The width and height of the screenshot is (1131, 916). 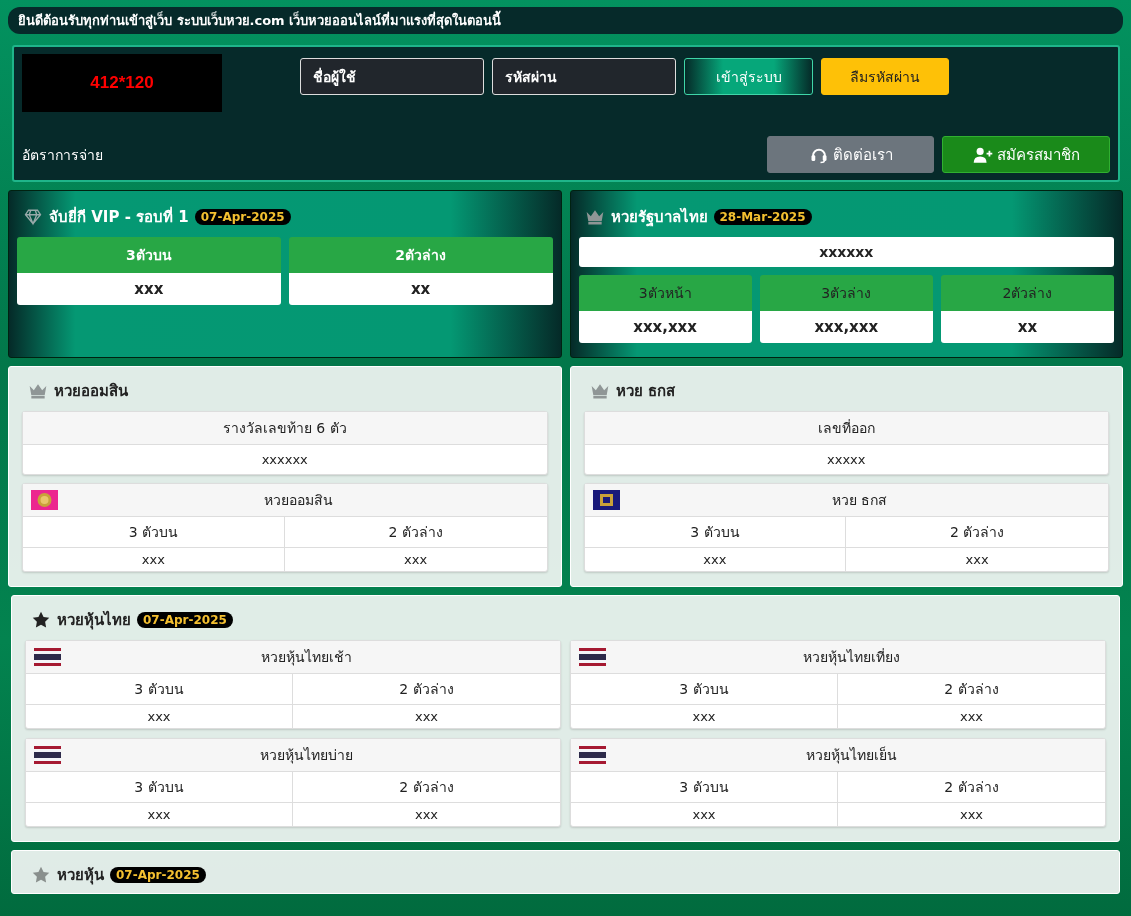 I want to click on card-title: หวยหุ้น, so click(x=80, y=876).